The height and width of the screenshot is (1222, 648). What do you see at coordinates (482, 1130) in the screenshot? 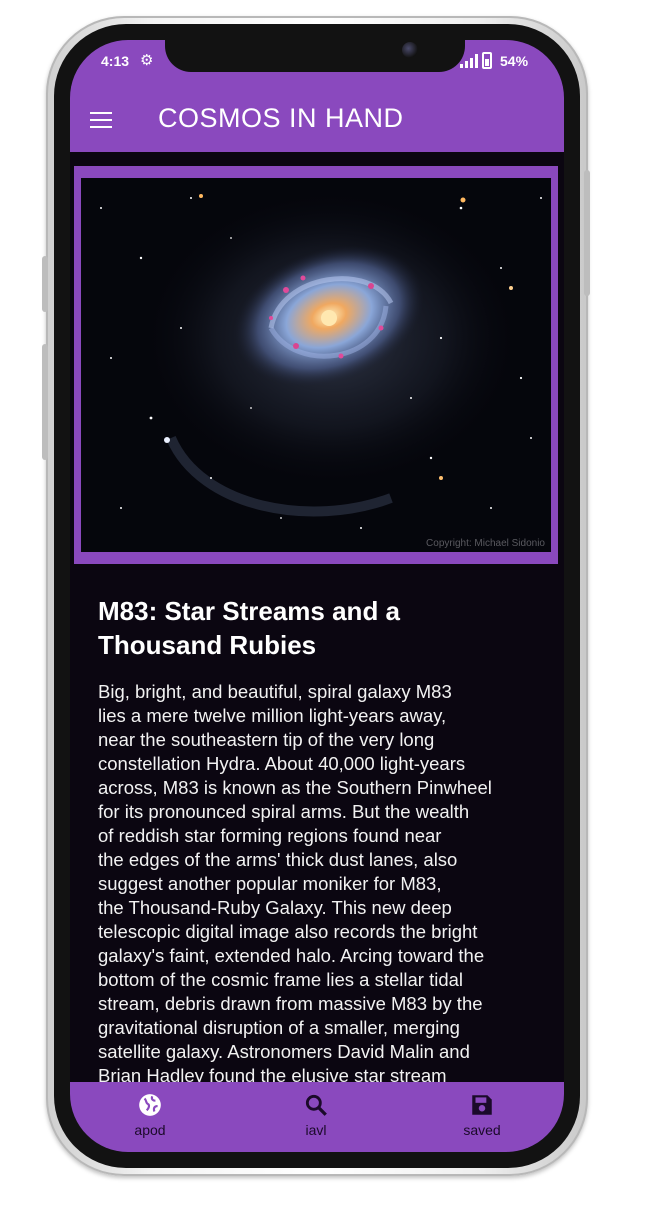
I see `nav-label-saved: saved` at bounding box center [482, 1130].